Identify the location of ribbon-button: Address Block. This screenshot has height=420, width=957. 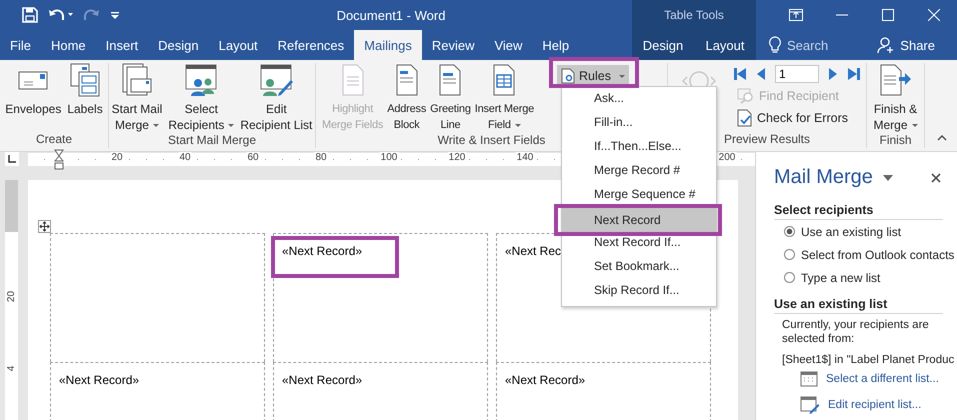
(406, 98).